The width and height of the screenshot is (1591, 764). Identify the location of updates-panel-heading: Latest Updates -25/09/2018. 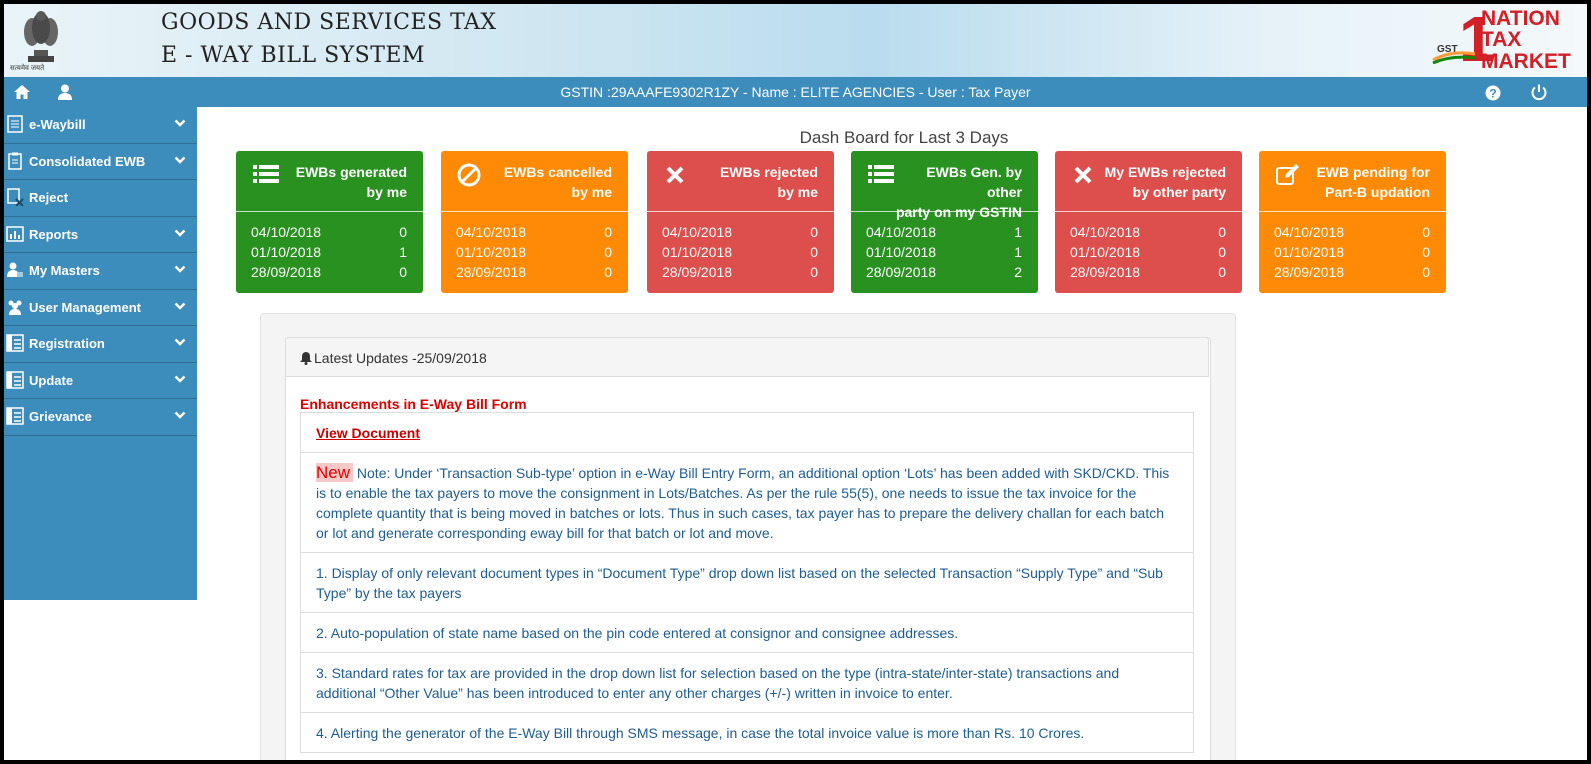
(747, 357).